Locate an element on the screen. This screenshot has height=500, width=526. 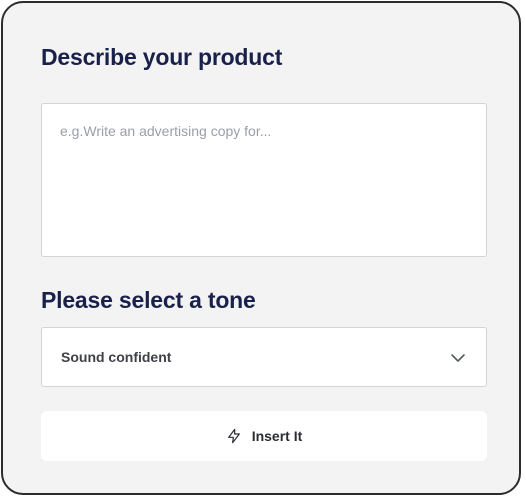
lightning-icon is located at coordinates (234, 436).